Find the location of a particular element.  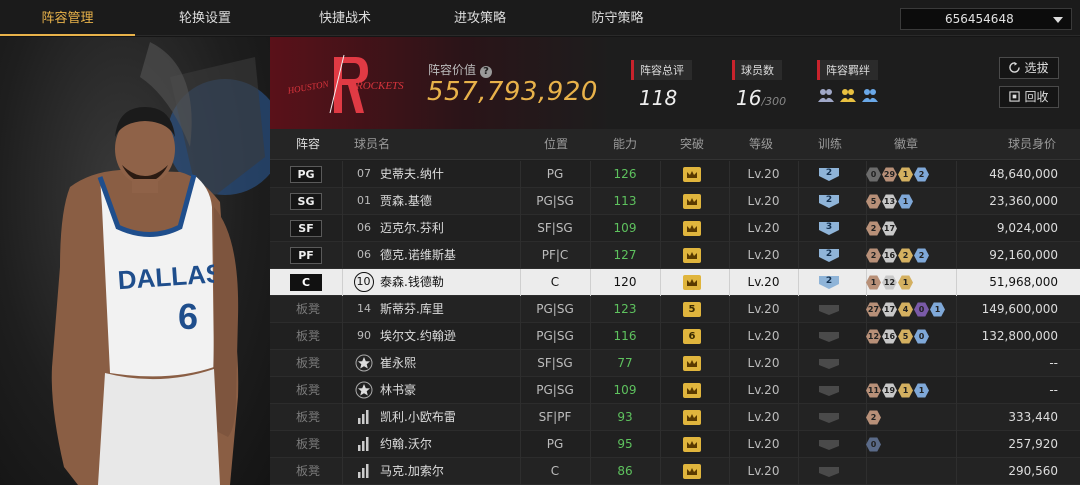

player-name: 史蒂夫.纳什 is located at coordinates (412, 174).